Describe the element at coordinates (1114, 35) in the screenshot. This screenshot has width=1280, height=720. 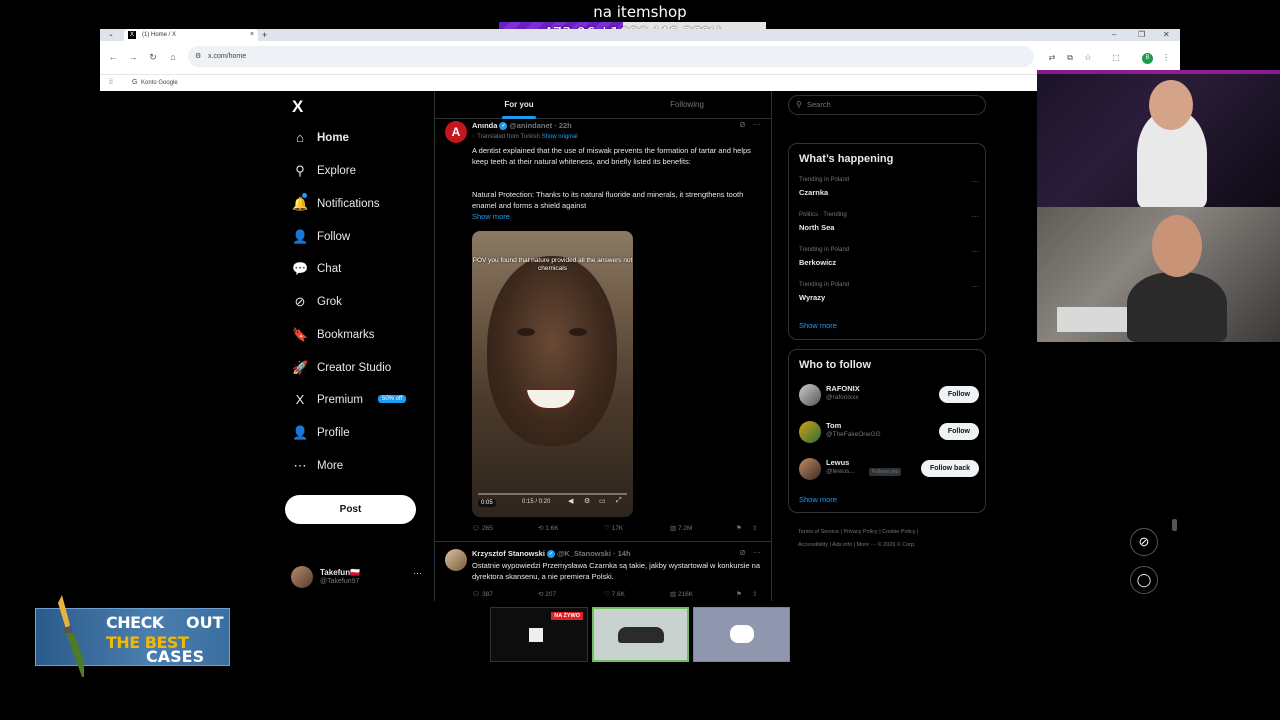
I see `minimize-icon: –` at that location.